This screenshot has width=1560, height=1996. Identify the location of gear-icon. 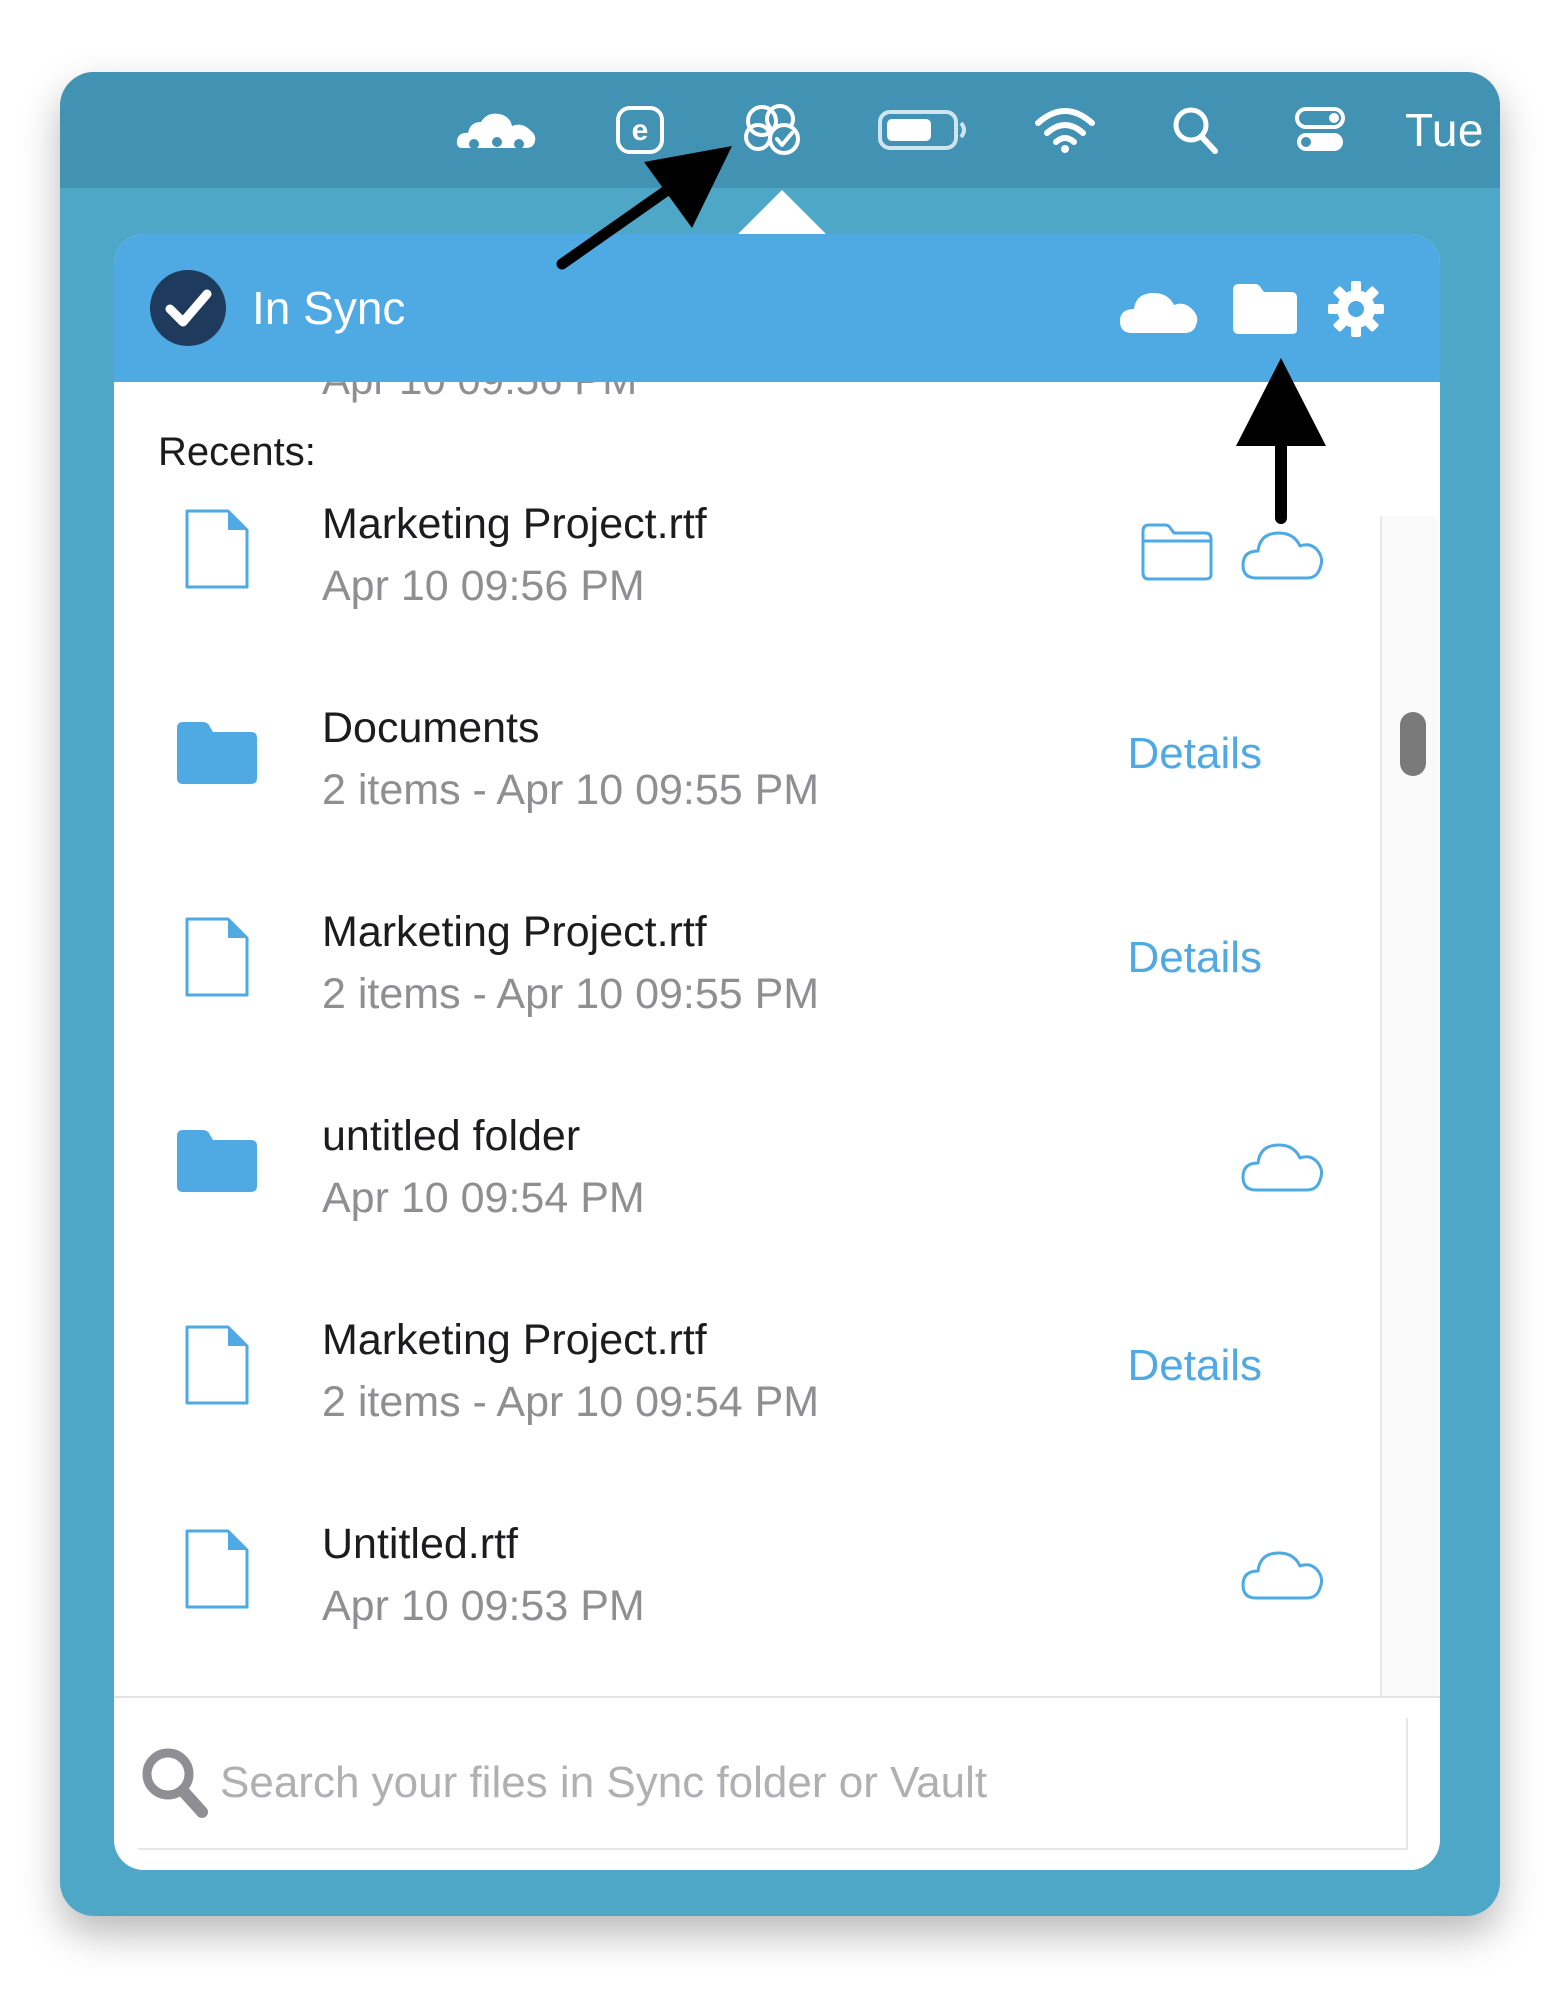
(1356, 309).